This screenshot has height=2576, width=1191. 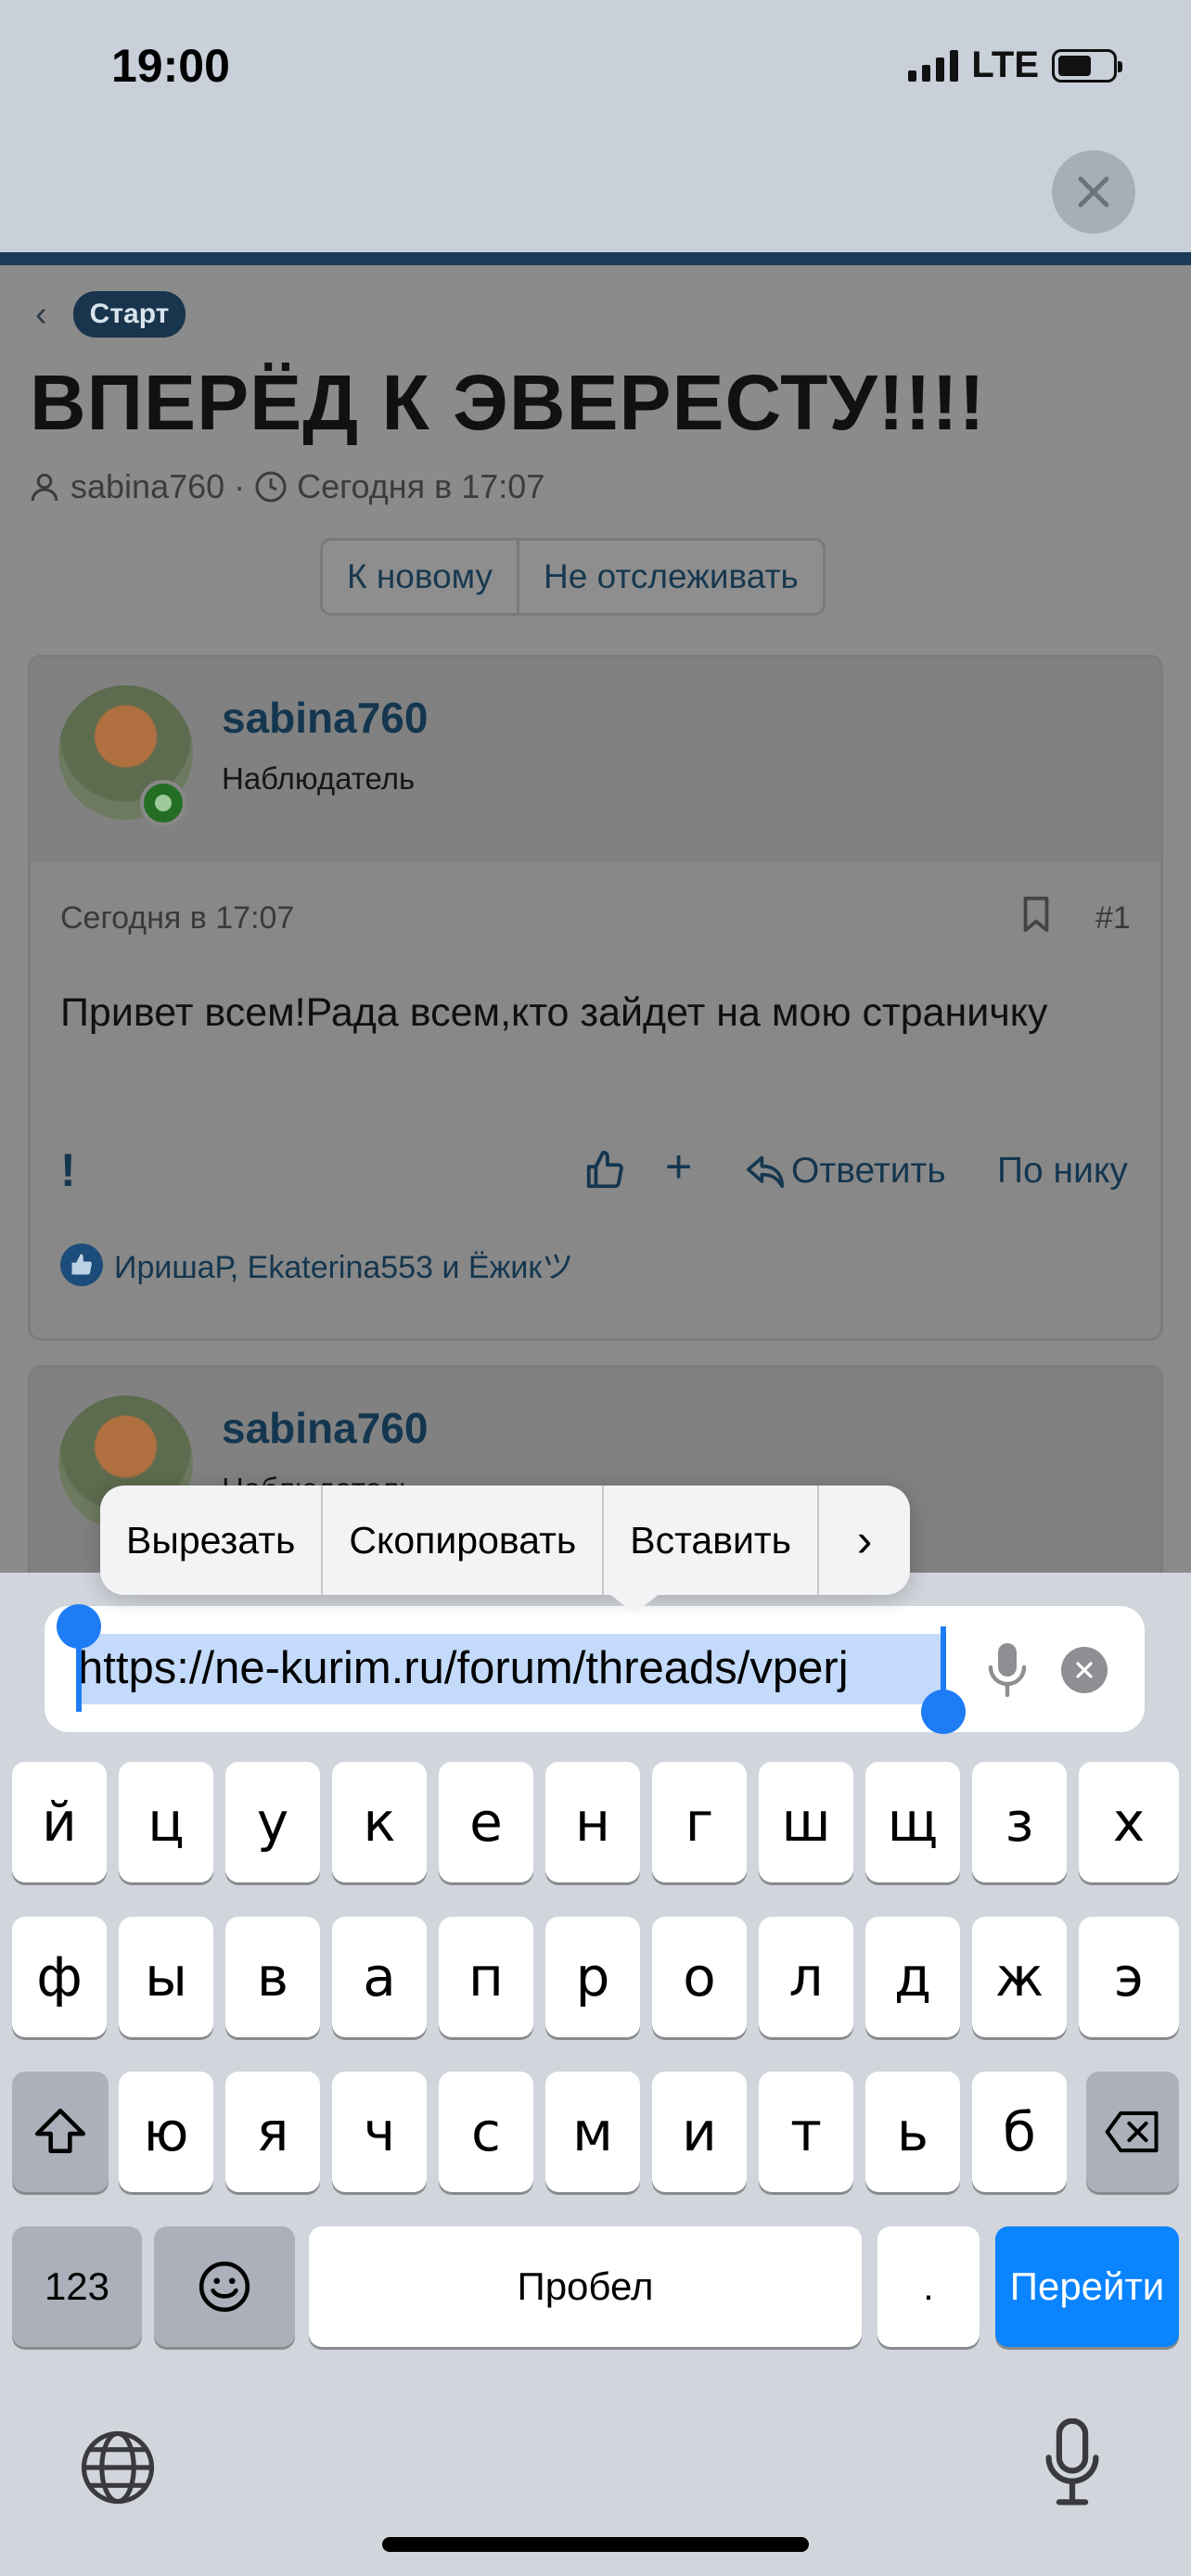 What do you see at coordinates (1062, 1171) in the screenshot?
I see `by-nick-button: По нику` at bounding box center [1062, 1171].